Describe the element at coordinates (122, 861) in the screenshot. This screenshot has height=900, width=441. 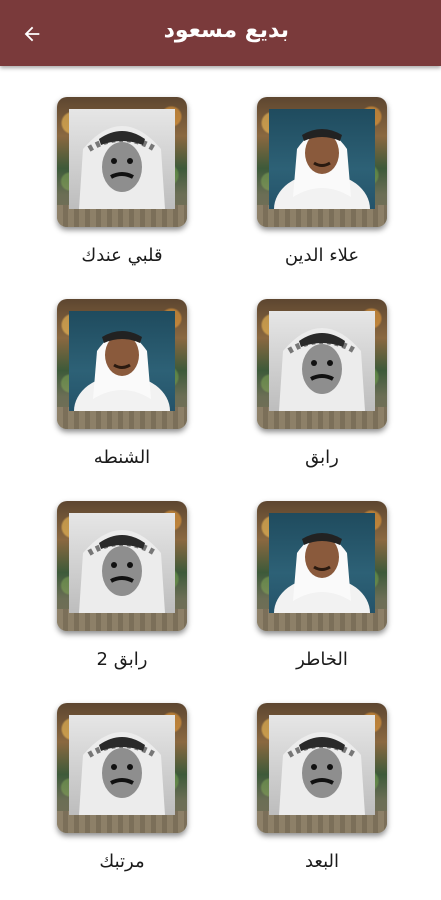
I see `song-title: مرتبك` at that location.